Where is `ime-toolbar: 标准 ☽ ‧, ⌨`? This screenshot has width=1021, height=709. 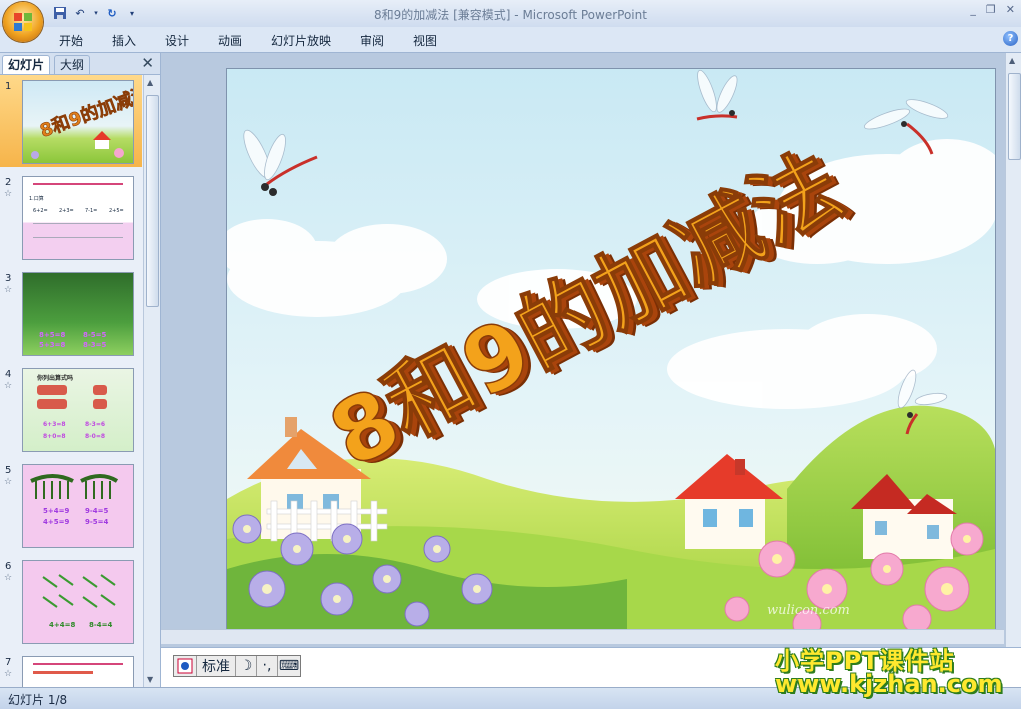
ime-toolbar: 标准 ☽ ‧, ⌨ is located at coordinates (237, 666).